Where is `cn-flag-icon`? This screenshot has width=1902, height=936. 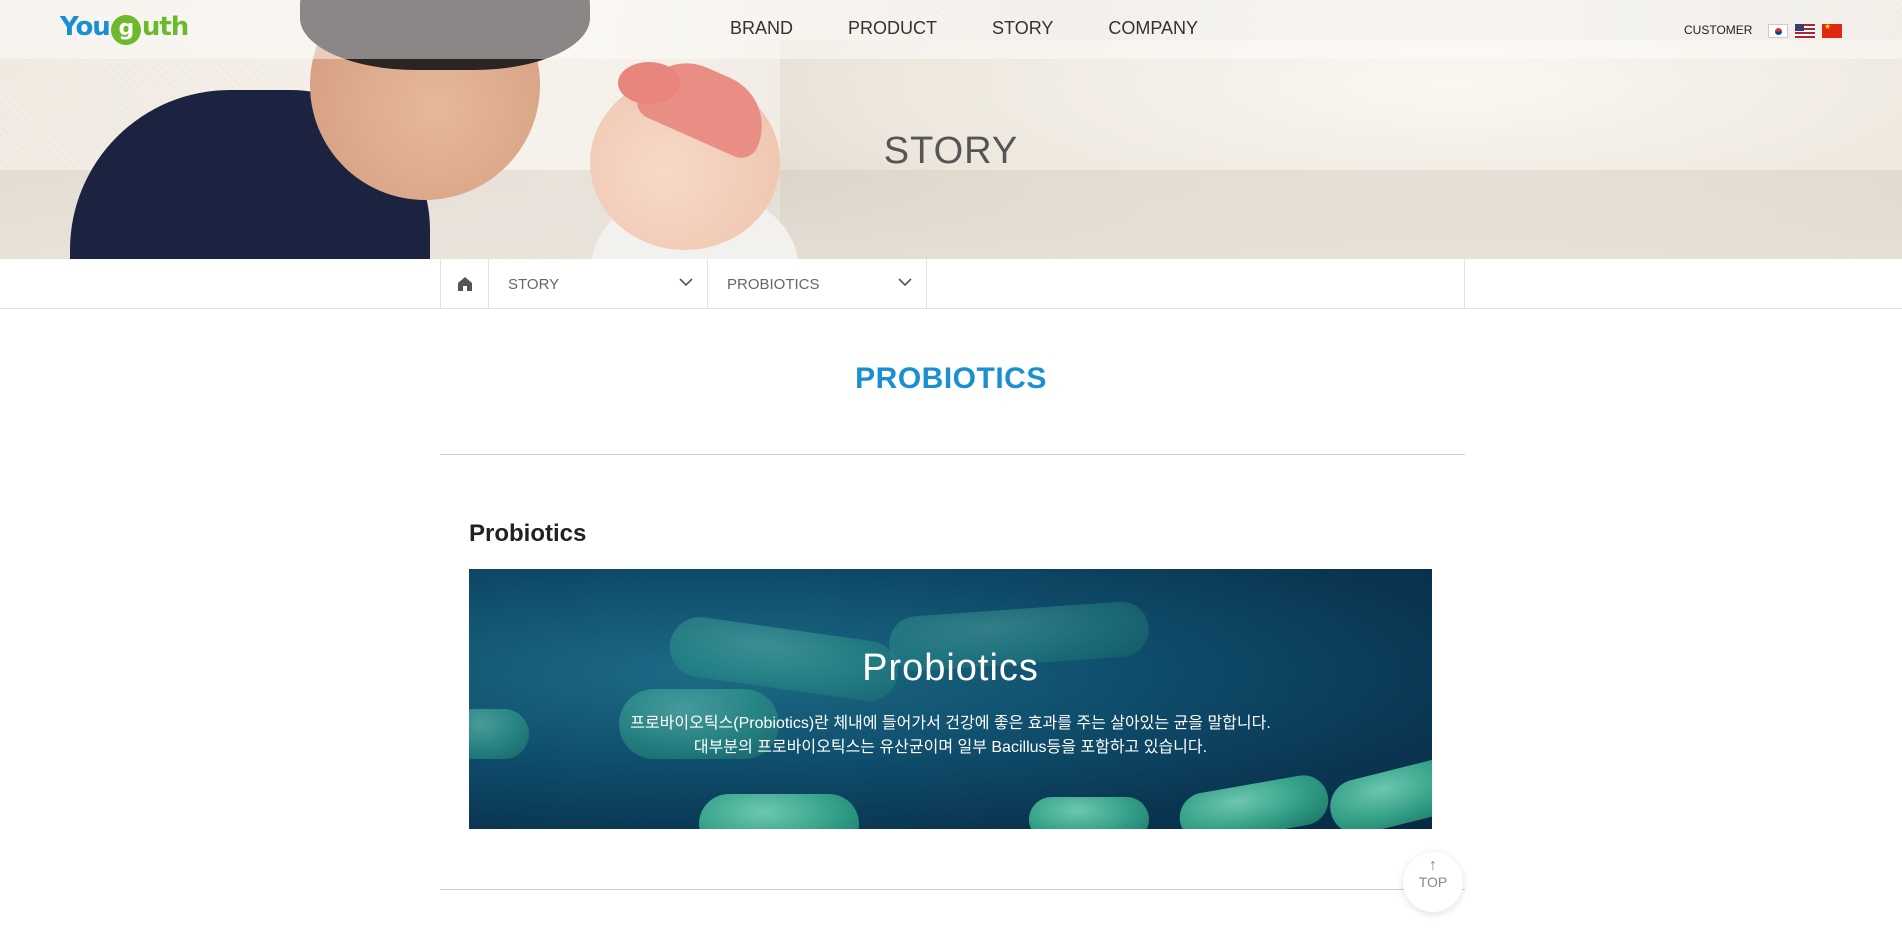 cn-flag-icon is located at coordinates (1832, 30).